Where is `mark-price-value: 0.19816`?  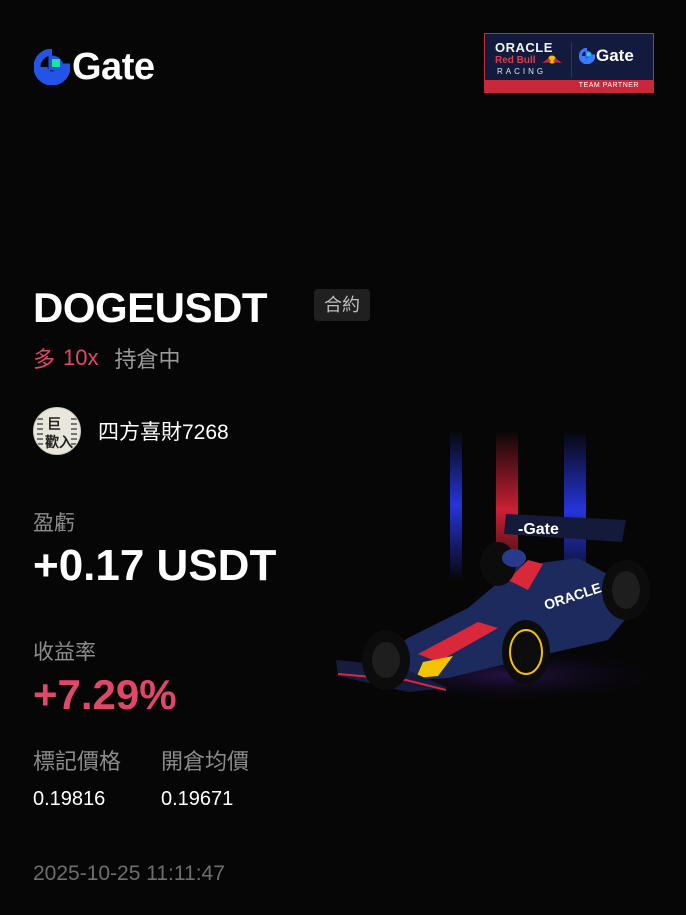 mark-price-value: 0.19816 is located at coordinates (69, 799).